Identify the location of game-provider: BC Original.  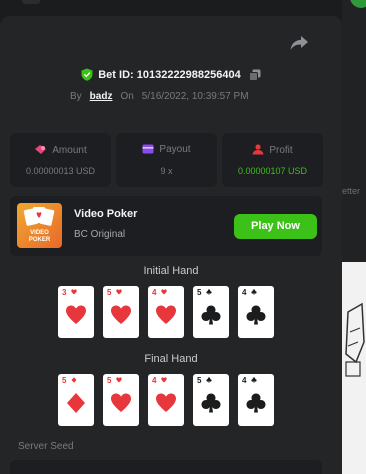
(100, 234).